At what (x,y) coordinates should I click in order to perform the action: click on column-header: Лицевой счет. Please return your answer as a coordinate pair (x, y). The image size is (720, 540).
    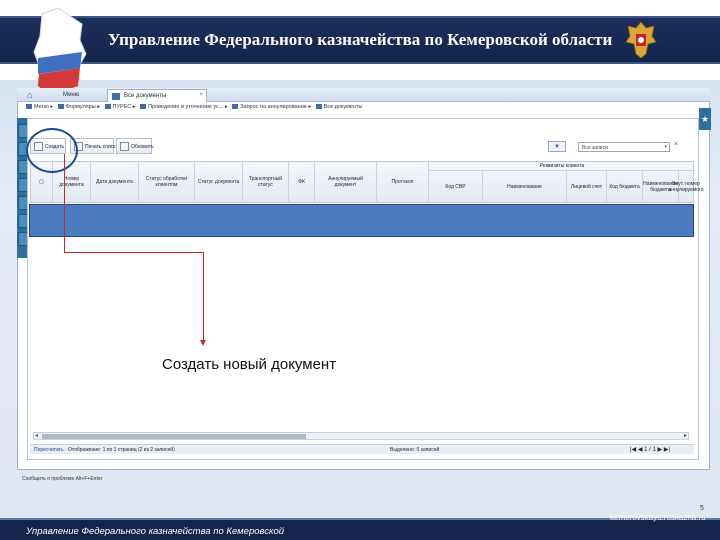
    Looking at the image, I should click on (587, 186).